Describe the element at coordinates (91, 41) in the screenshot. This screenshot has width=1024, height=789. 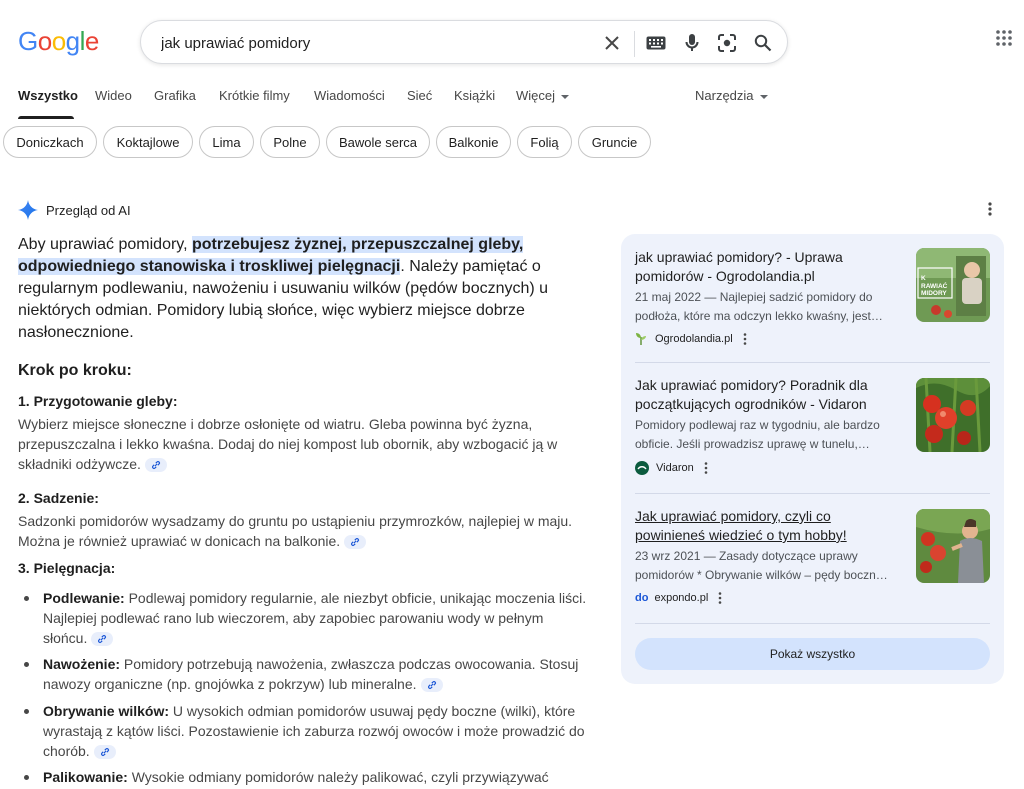
I see `logo-letter: e` at that location.